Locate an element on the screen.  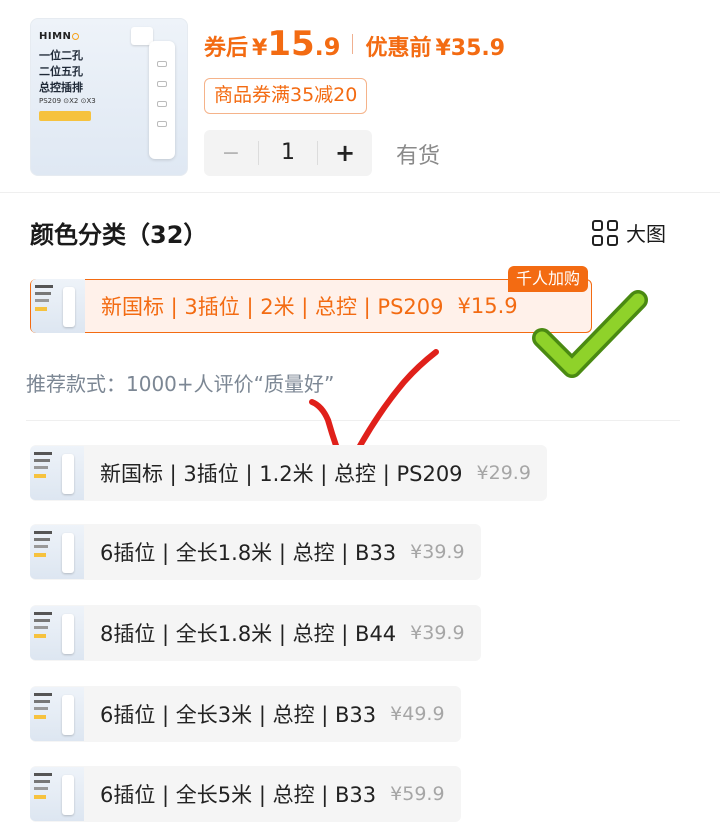
option-price: ¥59.9 is located at coordinates (417, 794).